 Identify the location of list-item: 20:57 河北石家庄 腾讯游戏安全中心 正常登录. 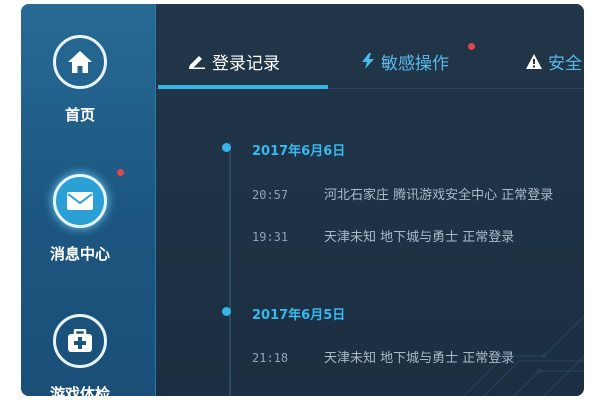
(402, 193).